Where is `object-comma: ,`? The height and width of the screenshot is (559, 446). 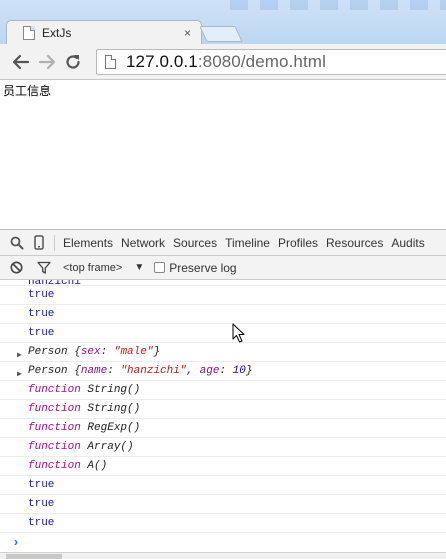
object-comma: , is located at coordinates (193, 371).